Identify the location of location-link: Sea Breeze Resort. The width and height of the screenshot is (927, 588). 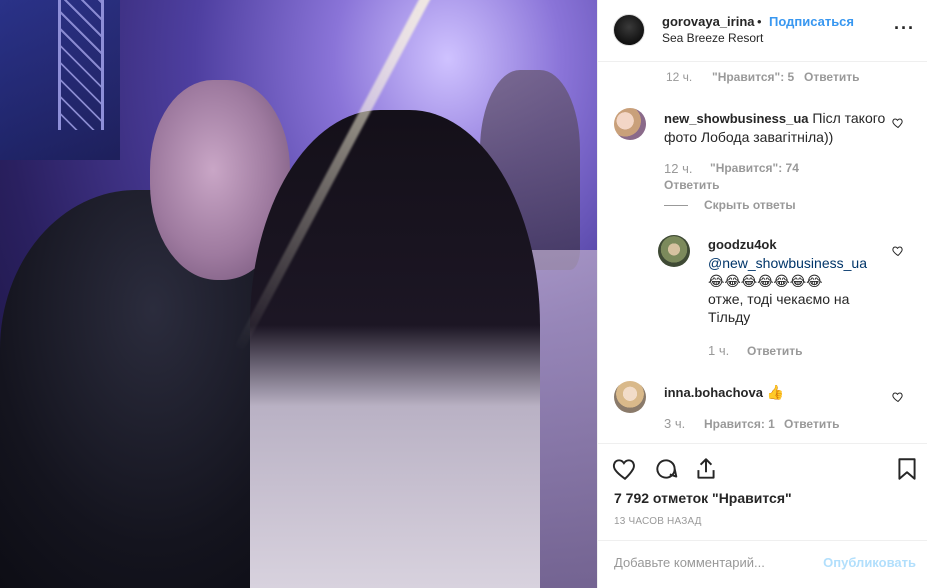
(712, 38).